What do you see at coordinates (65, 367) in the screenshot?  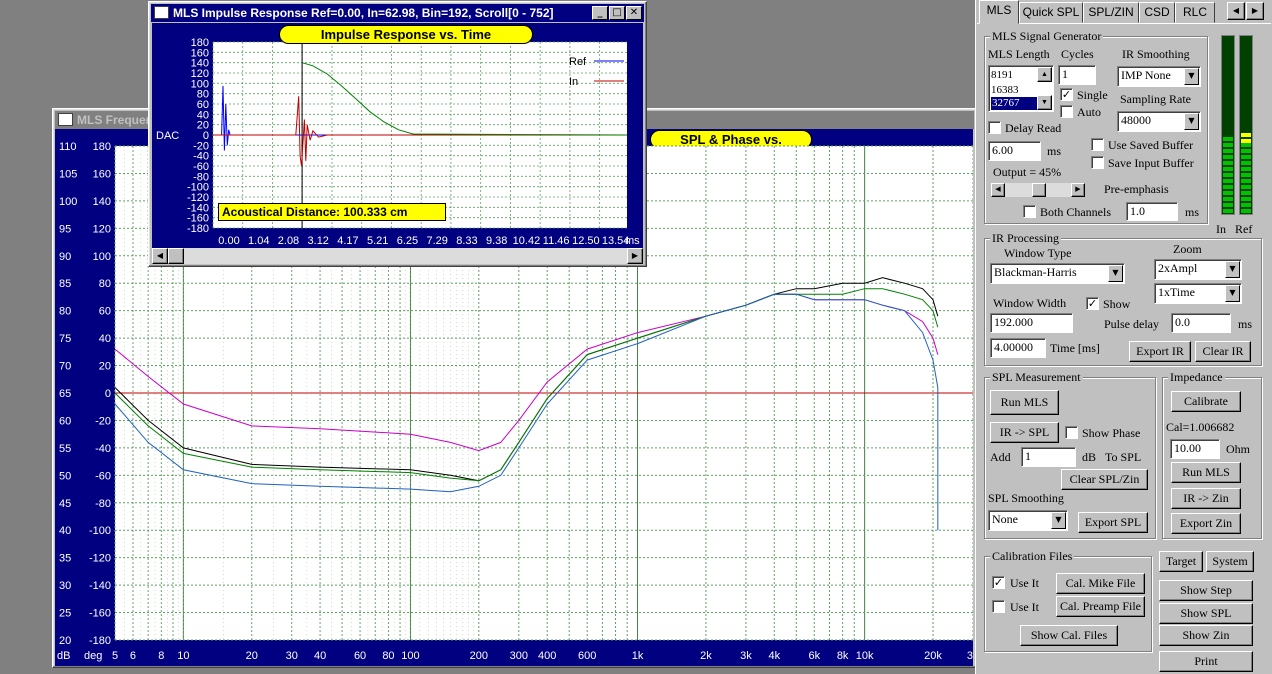 I see `freq-y-left-tick: 70` at bounding box center [65, 367].